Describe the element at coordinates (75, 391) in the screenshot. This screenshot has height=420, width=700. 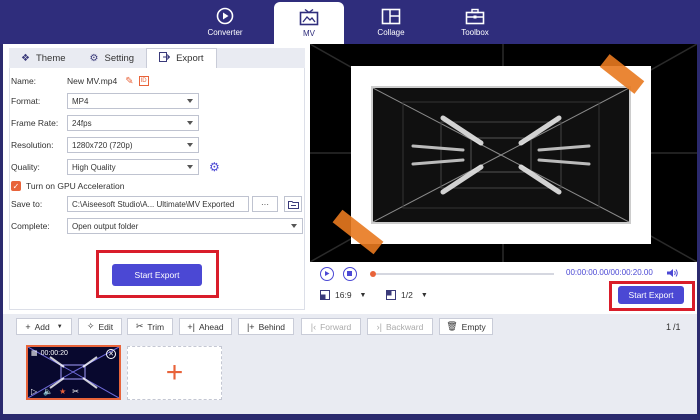
I see `clip-trim-scissors-icon: ✂` at that location.